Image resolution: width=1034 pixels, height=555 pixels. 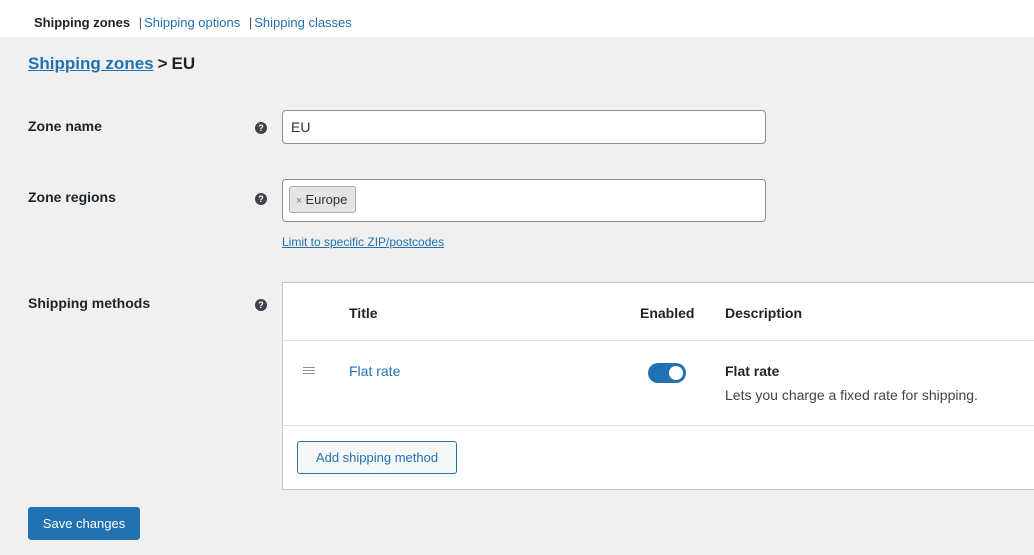 I want to click on zone-regions-input: × Europe, so click(x=524, y=200).